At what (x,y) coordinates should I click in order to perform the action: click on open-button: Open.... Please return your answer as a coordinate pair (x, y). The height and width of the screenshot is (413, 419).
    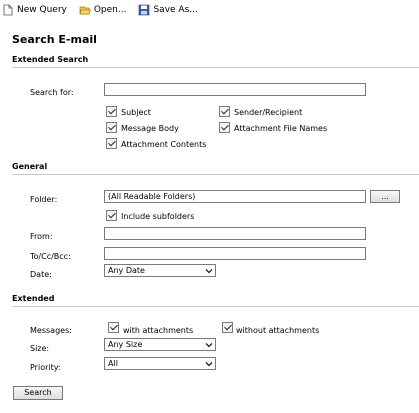
    Looking at the image, I should click on (103, 10).